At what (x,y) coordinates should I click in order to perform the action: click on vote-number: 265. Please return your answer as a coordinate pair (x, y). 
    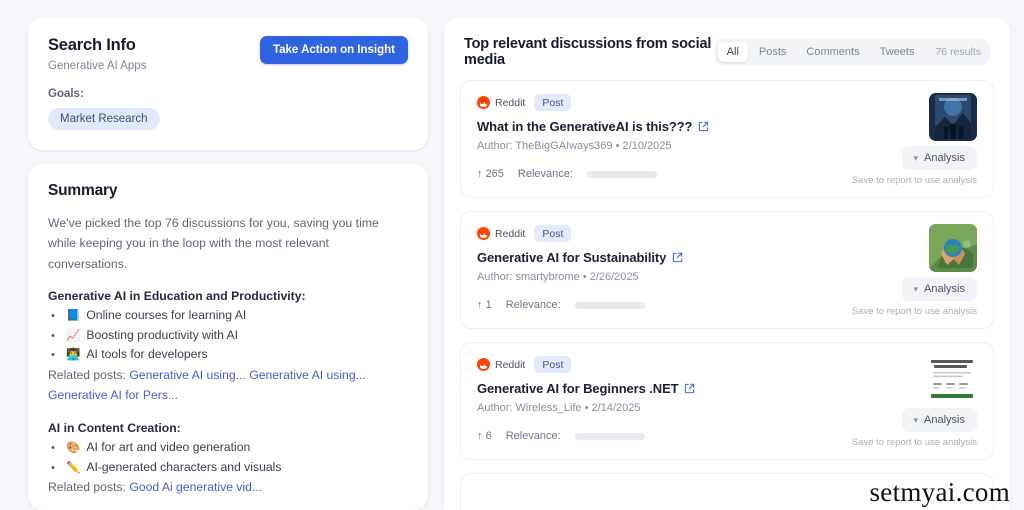
    Looking at the image, I should click on (494, 174).